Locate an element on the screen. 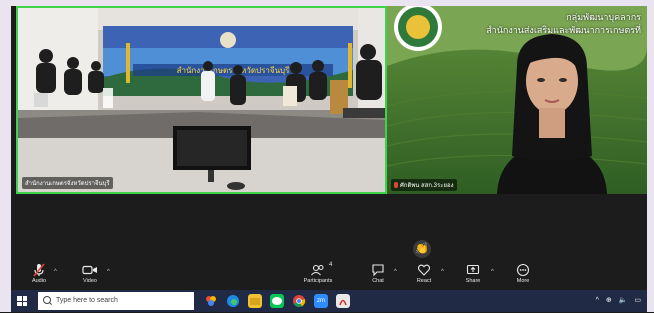 The height and width of the screenshot is (313, 654). search-placeholder: Type here to search is located at coordinates (87, 300).